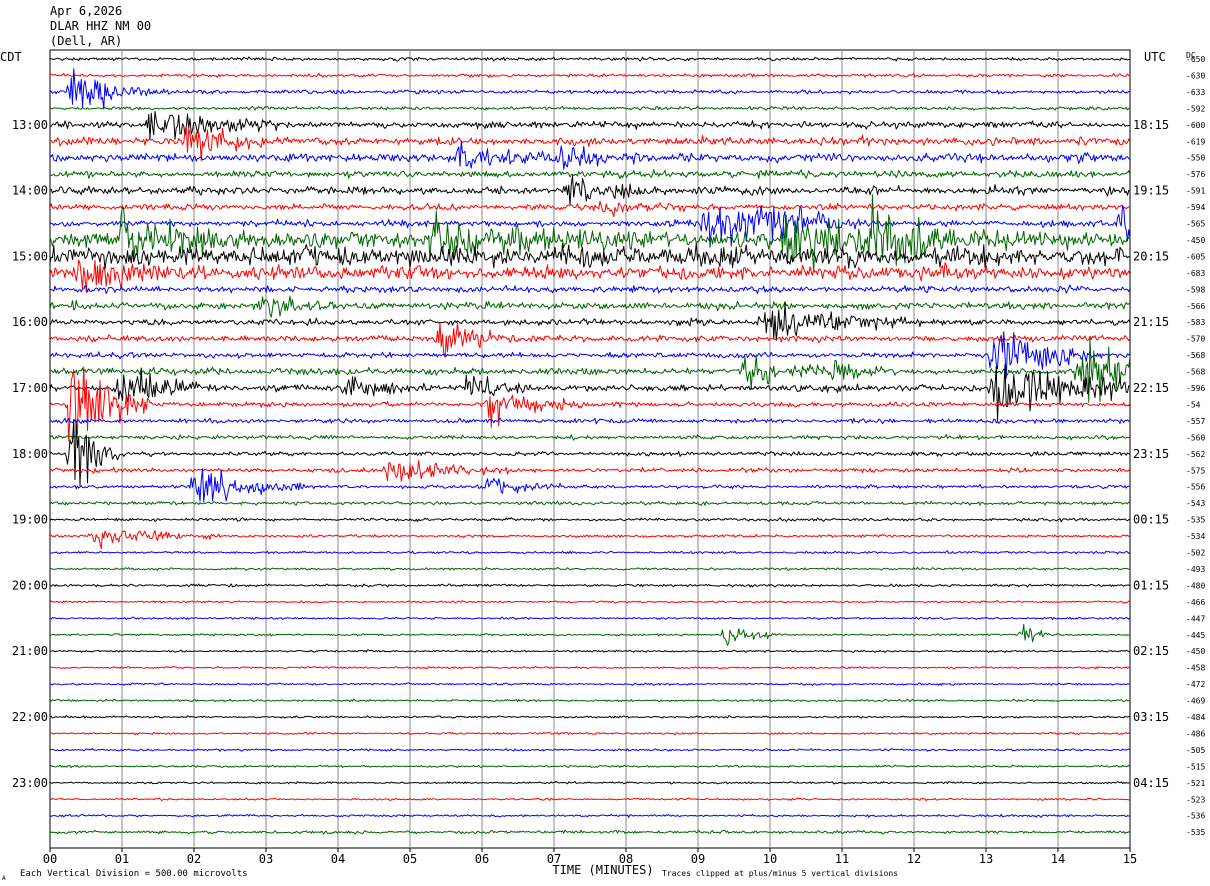 The height and width of the screenshot is (886, 1210). What do you see at coordinates (30, 651) in the screenshot?
I see `cdt-hour-label: 21:00` at bounding box center [30, 651].